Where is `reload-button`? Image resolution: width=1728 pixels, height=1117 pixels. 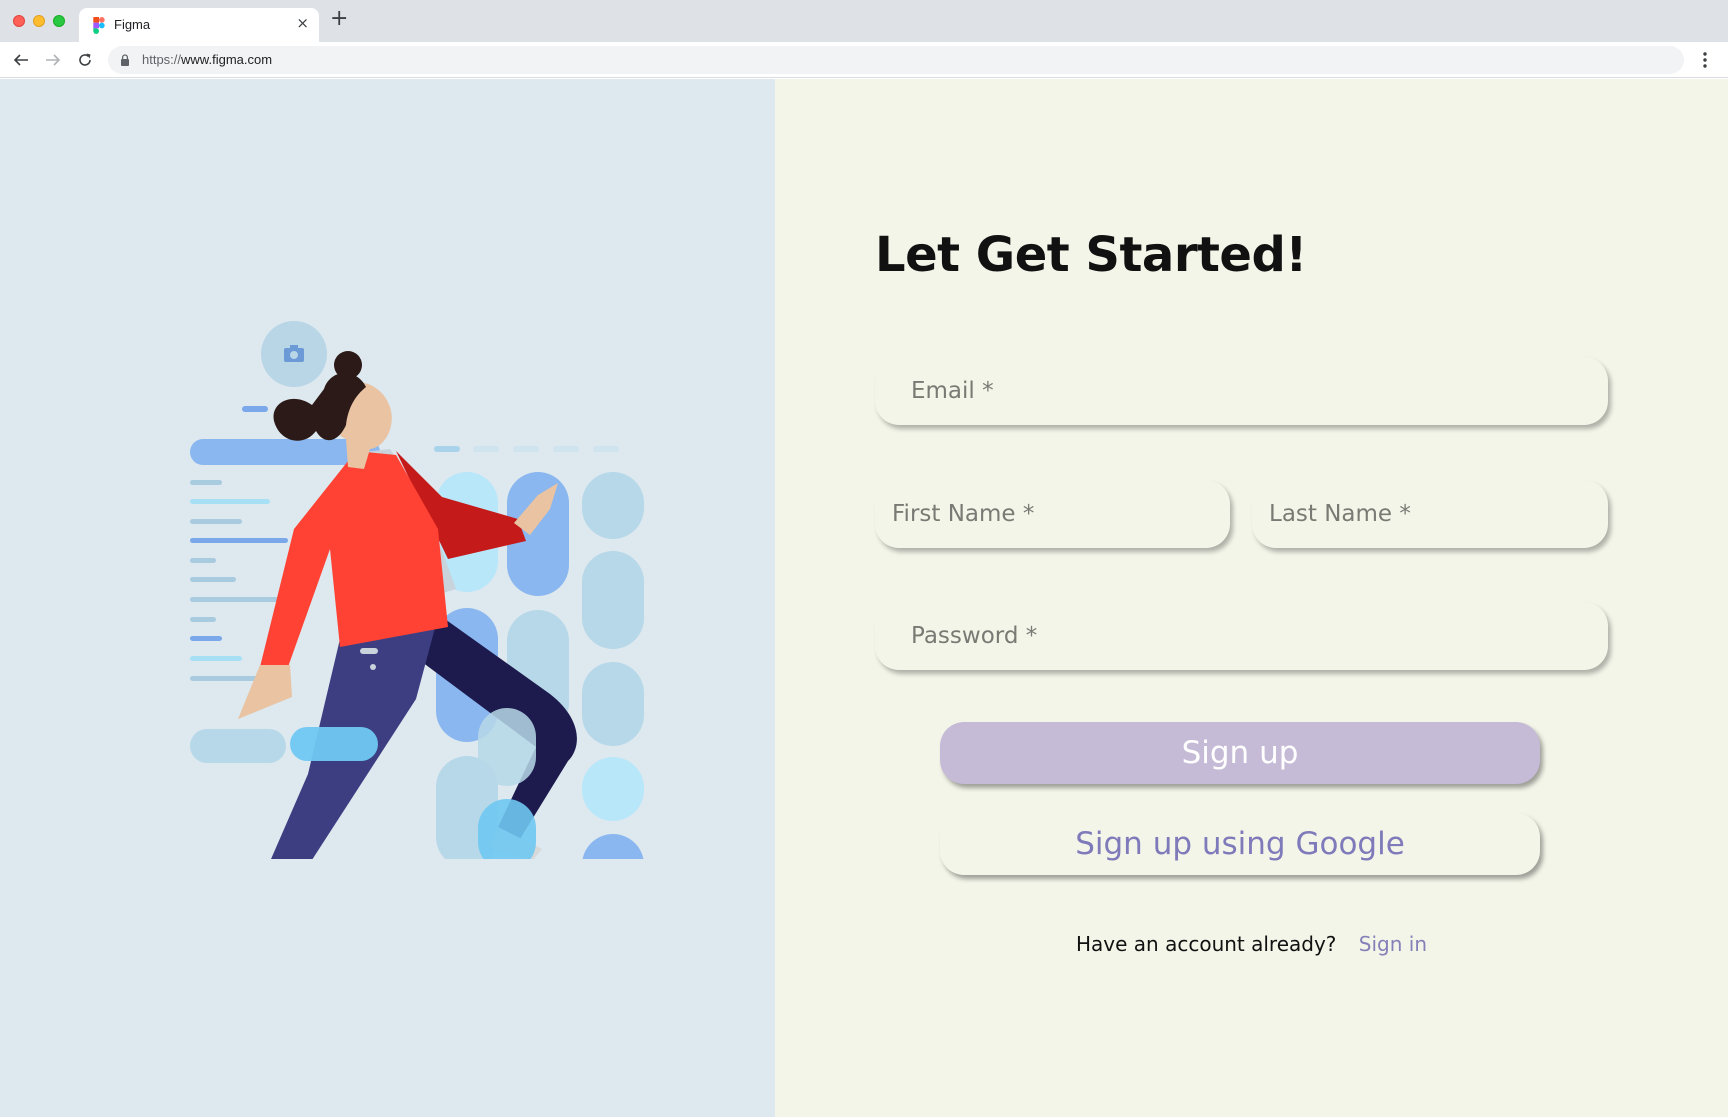
reload-button is located at coordinates (85, 60).